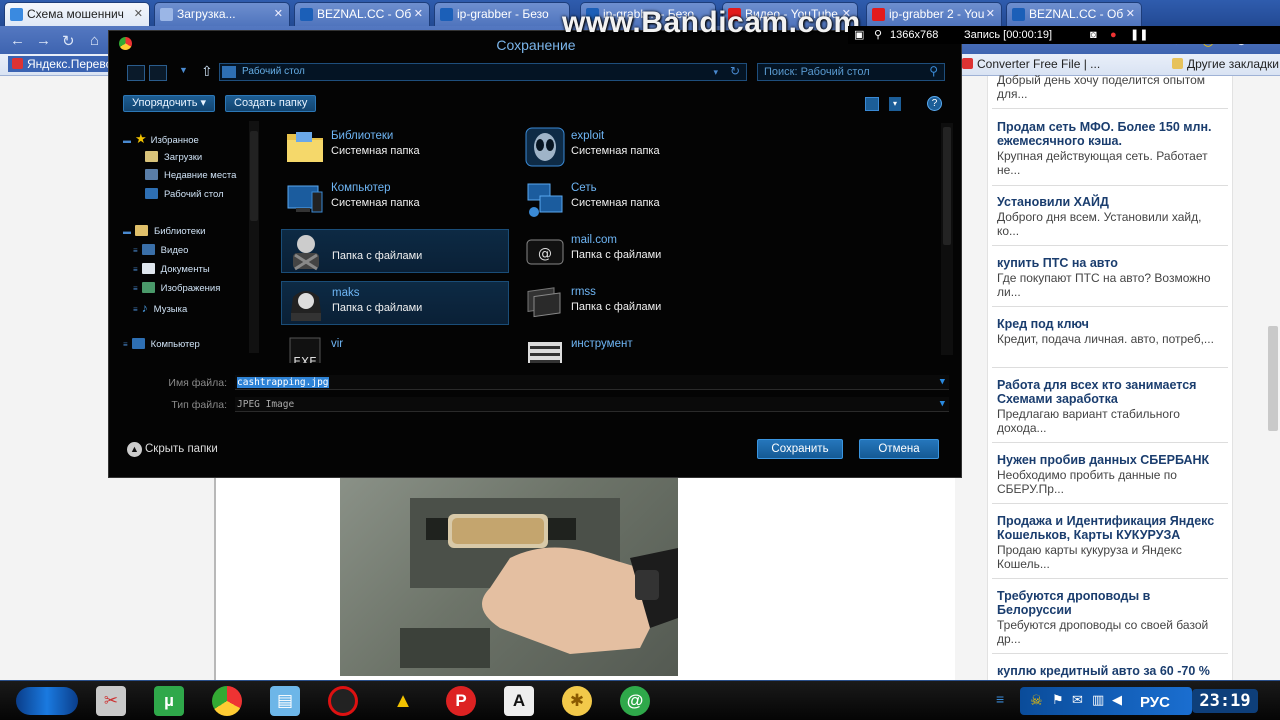 This screenshot has height=720, width=1280. Describe the element at coordinates (1098, 700) in the screenshot. I see `network-icon: ▥` at that location.